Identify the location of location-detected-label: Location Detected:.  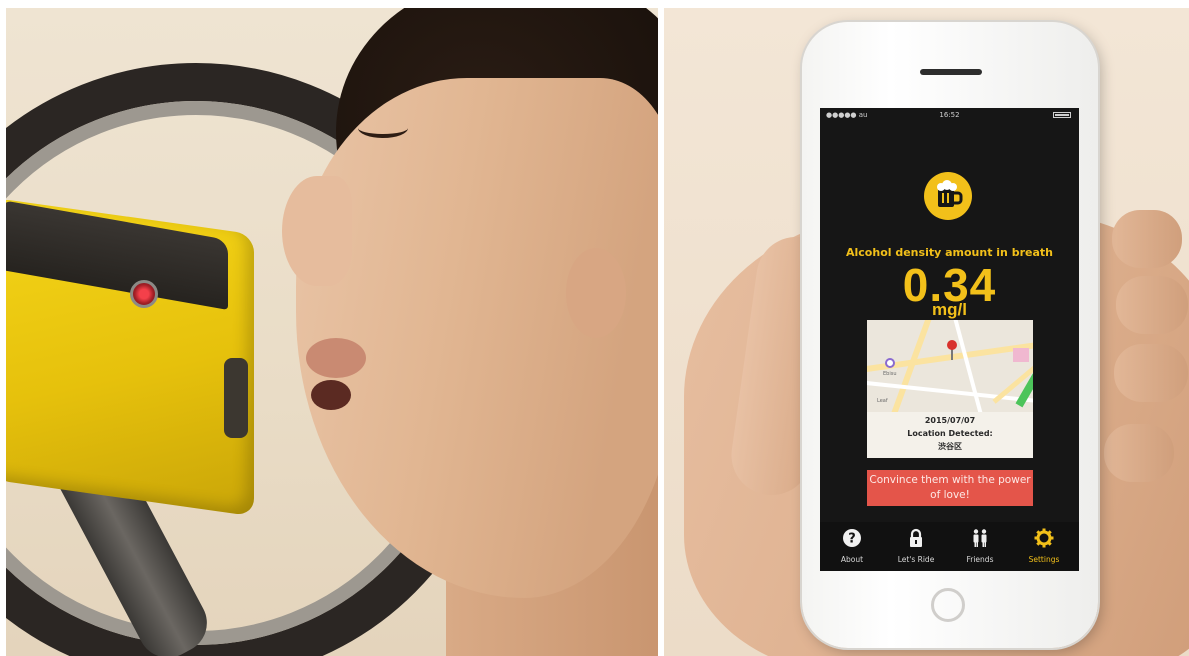
(950, 433).